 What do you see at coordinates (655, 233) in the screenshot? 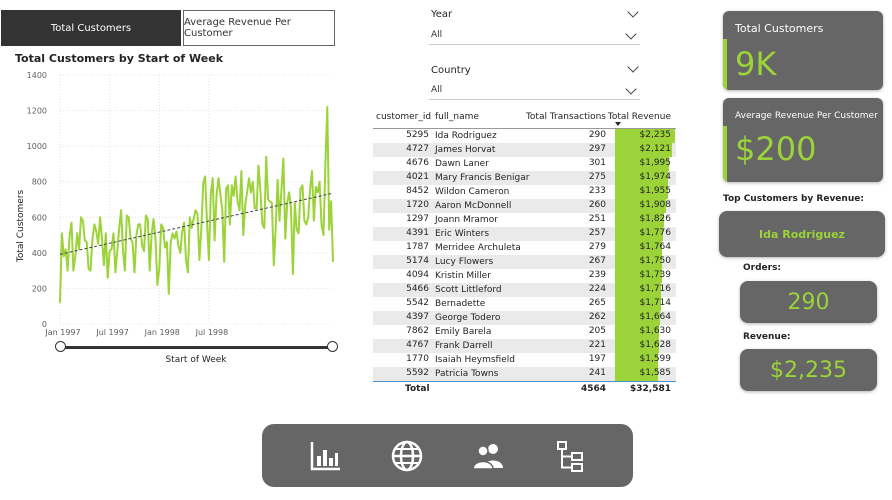
I see `cell-total-revenue: $1,776` at bounding box center [655, 233].